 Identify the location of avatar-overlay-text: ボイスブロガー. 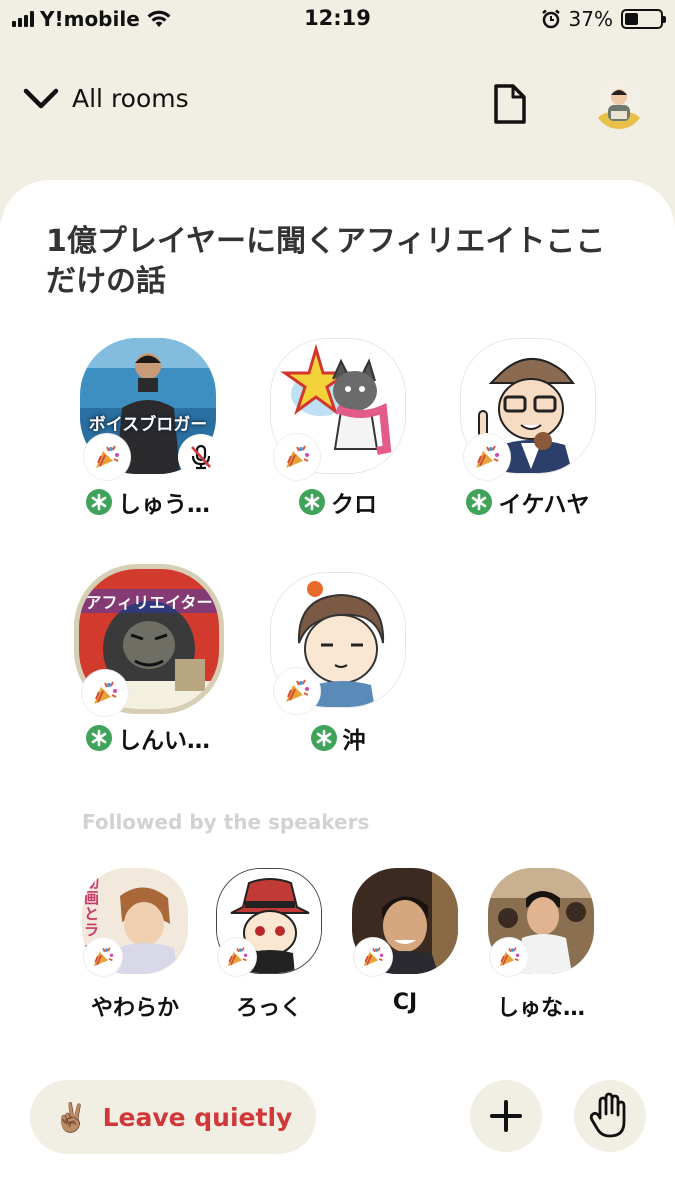
(148, 425).